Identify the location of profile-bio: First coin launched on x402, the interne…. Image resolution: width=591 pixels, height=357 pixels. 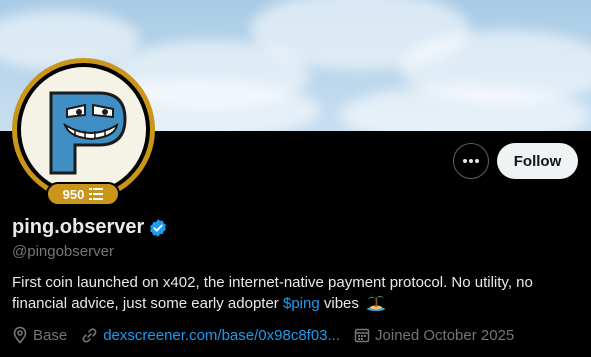
(297, 293).